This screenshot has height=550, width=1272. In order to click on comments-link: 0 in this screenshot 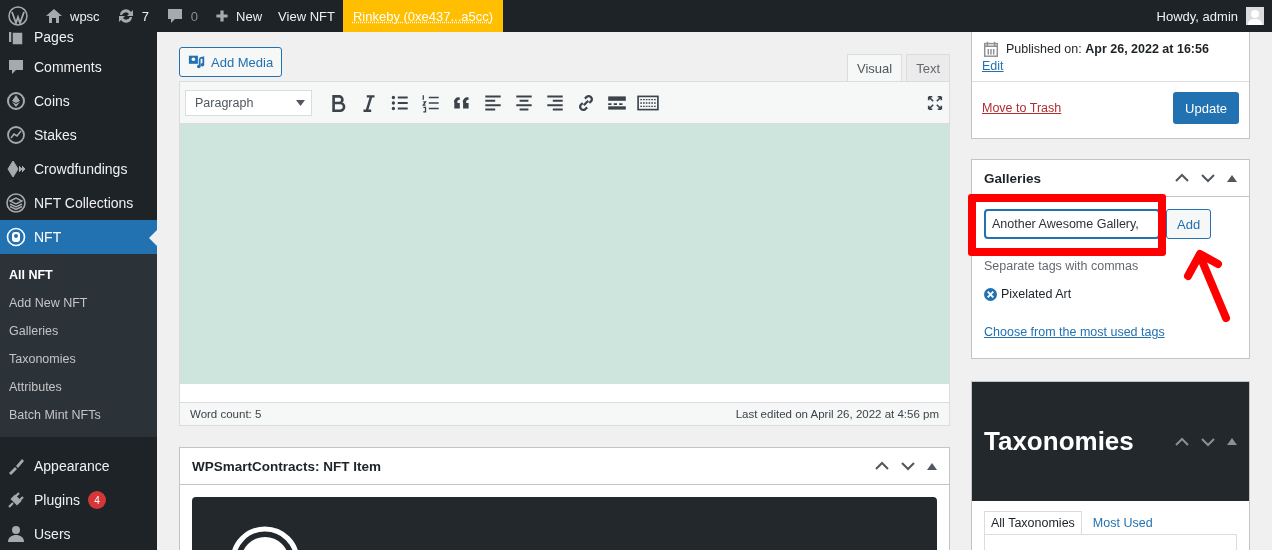, I will do `click(181, 16)`.